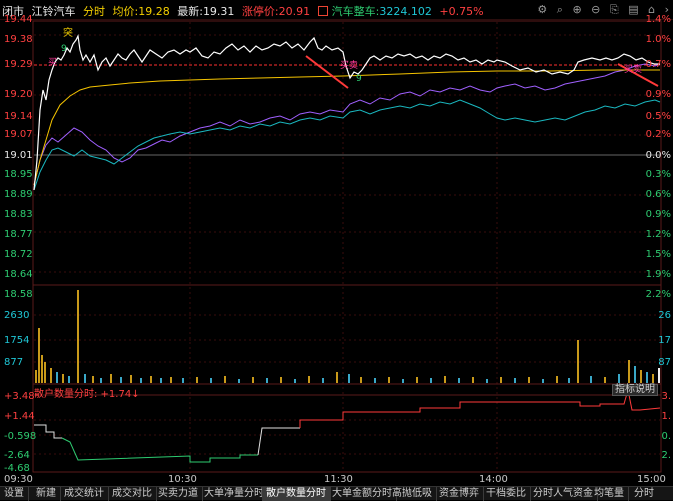 The height and width of the screenshot is (501, 673). Describe the element at coordinates (46, 494) in the screenshot. I see `tab-new: 新建` at that location.